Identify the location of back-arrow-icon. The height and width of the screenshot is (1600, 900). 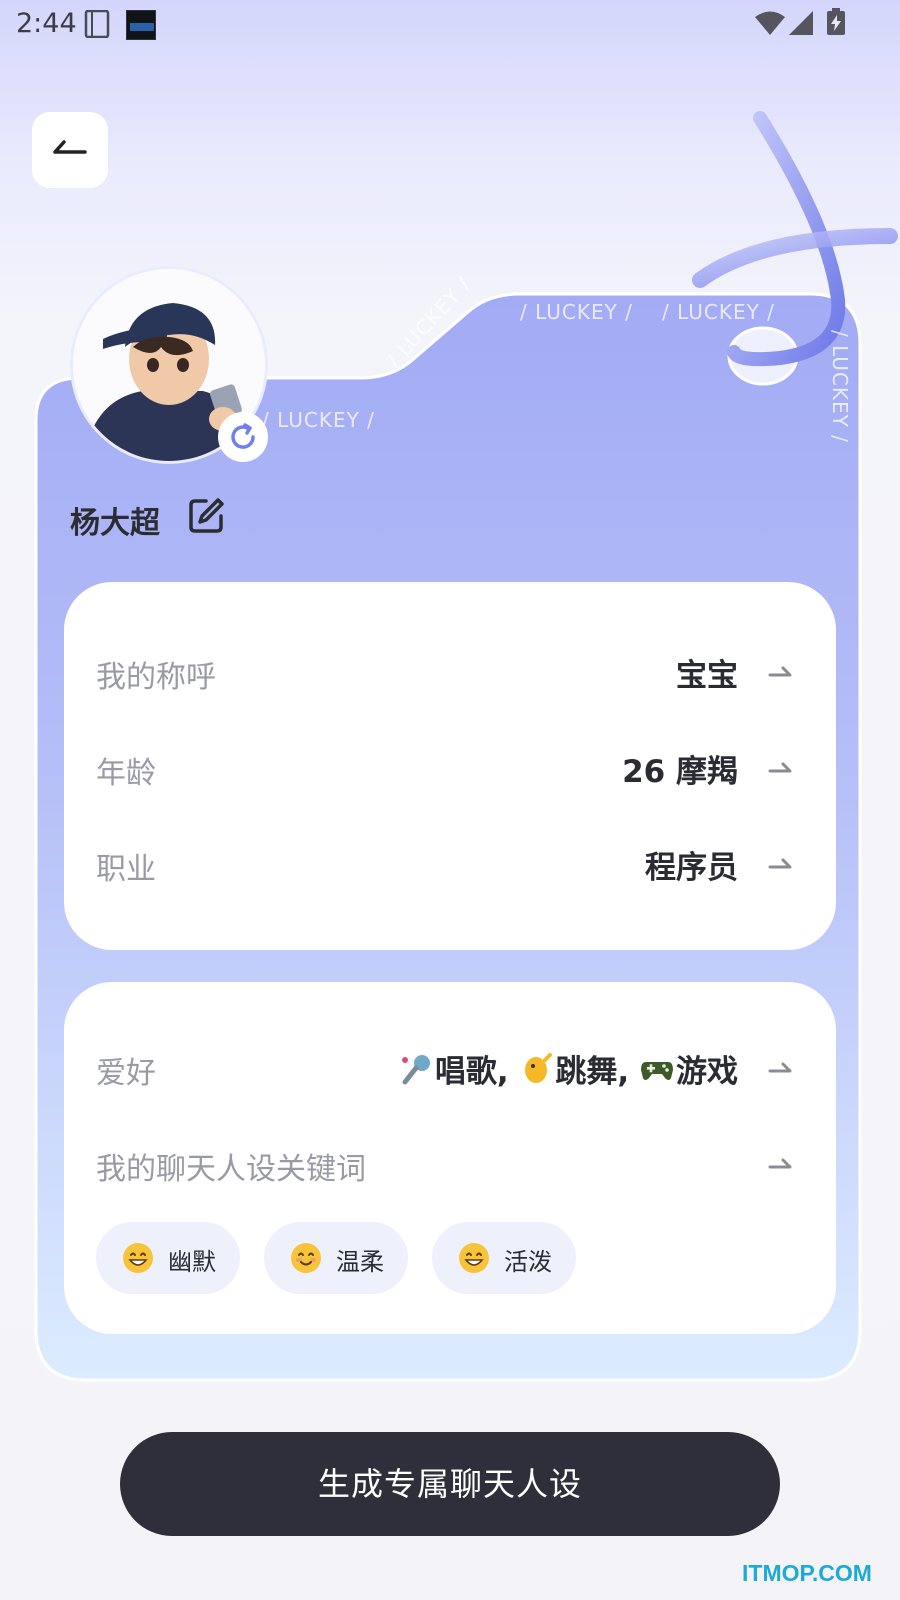
(70, 147).